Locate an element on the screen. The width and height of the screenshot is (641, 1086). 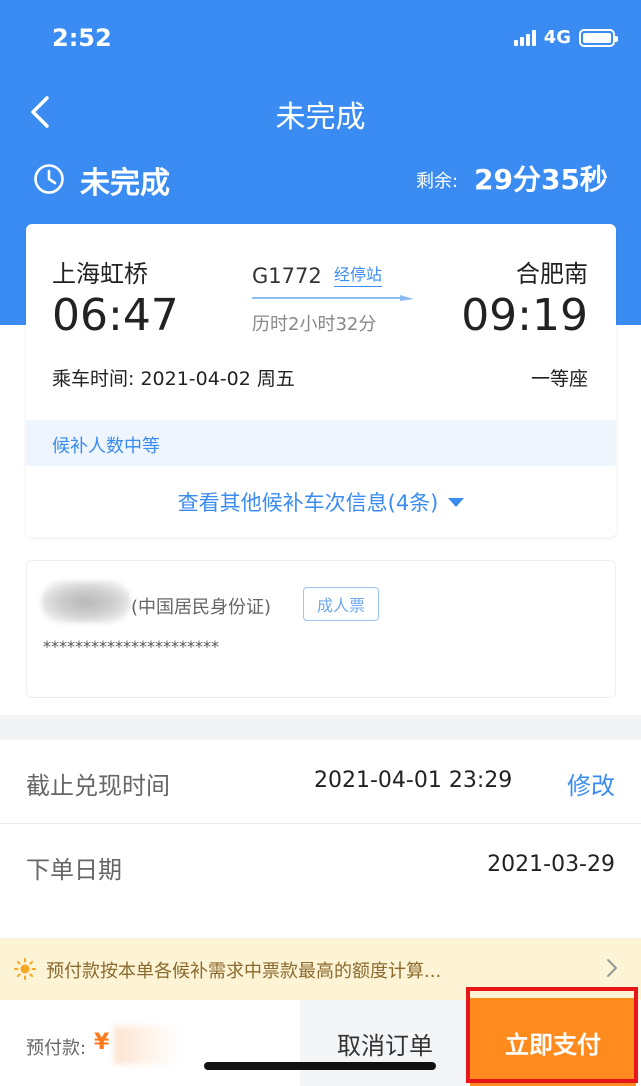
seat-type: 一等座 is located at coordinates (559, 379).